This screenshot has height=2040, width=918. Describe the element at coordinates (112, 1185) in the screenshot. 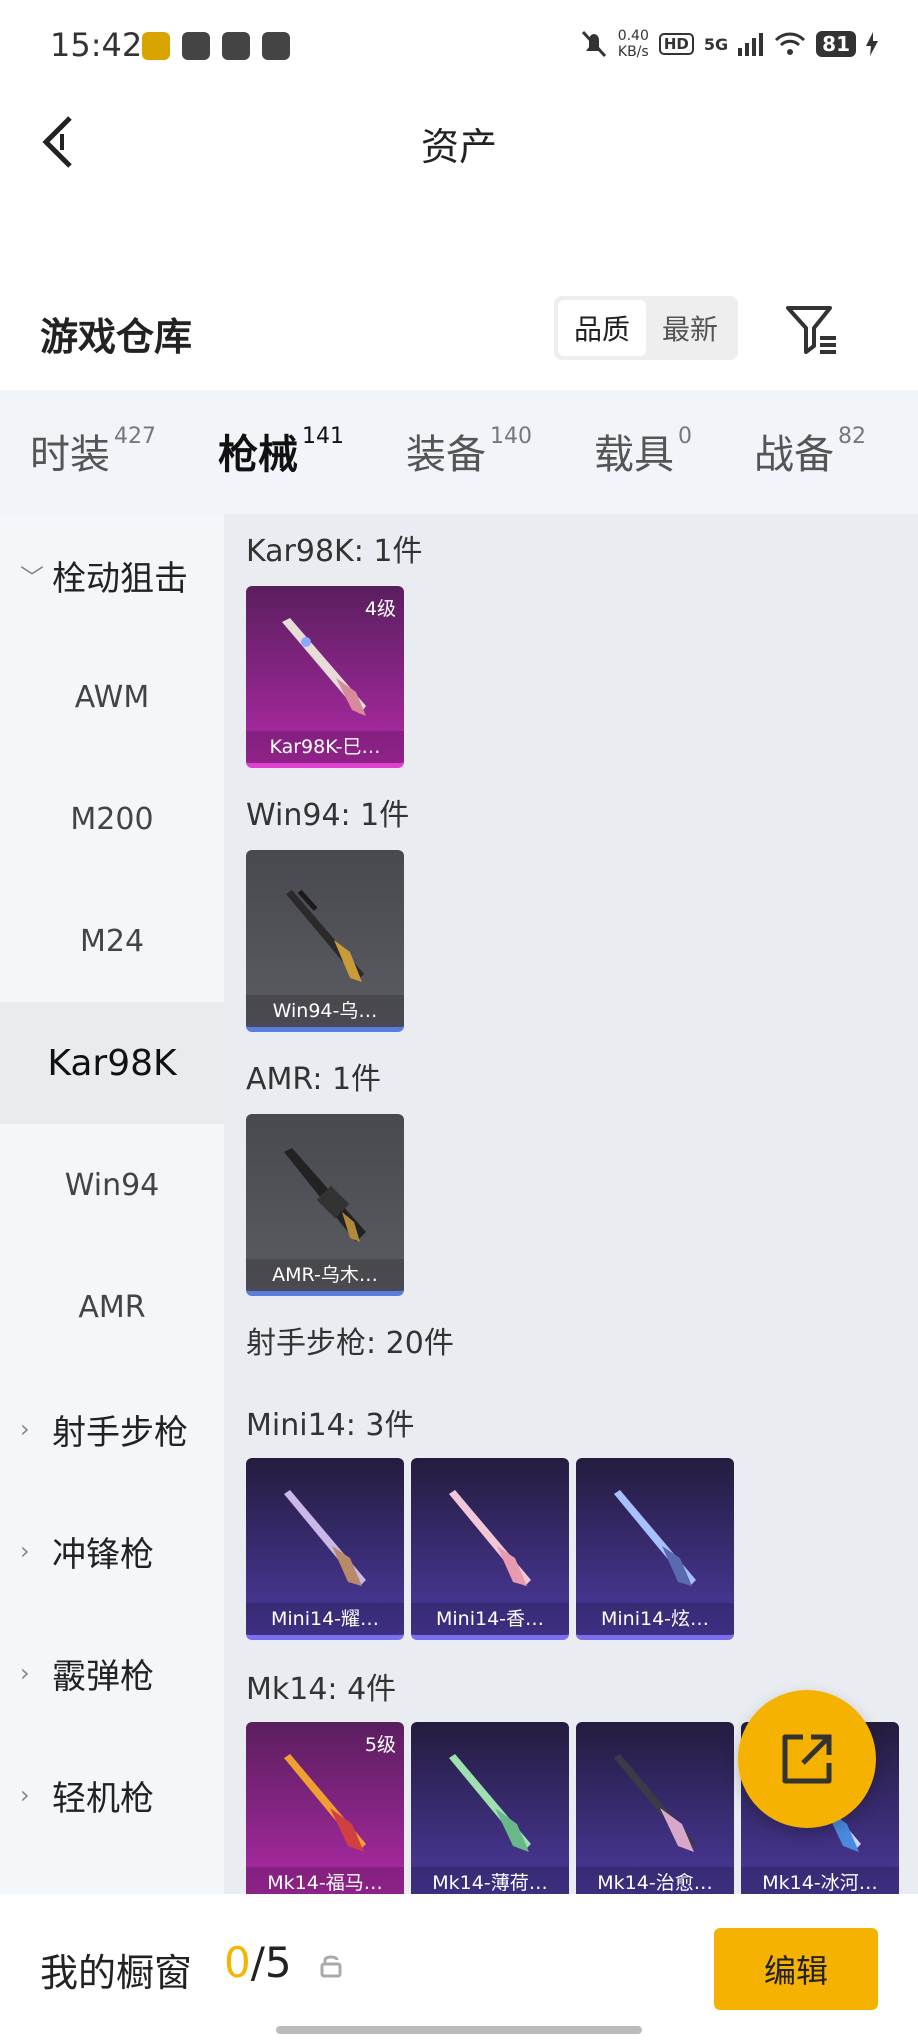

I see `sidebar-item-win94: Win94` at that location.